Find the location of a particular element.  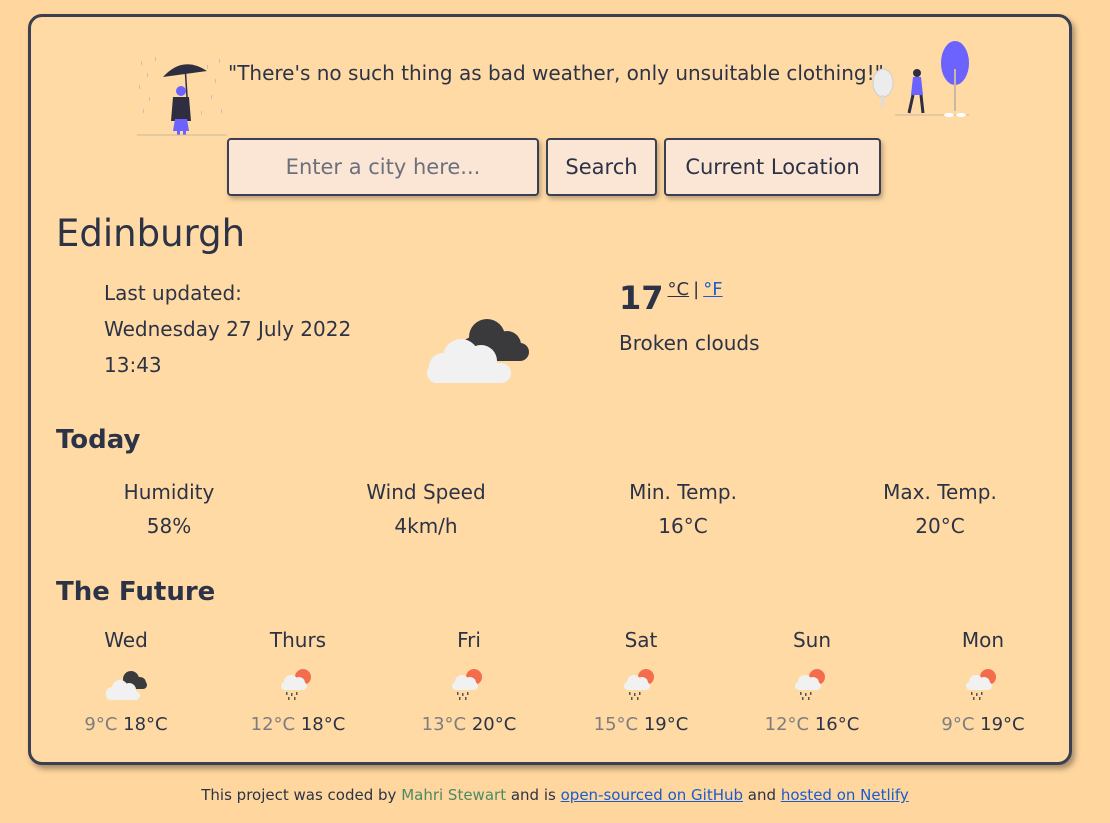

footer-and: and is located at coordinates (762, 795).